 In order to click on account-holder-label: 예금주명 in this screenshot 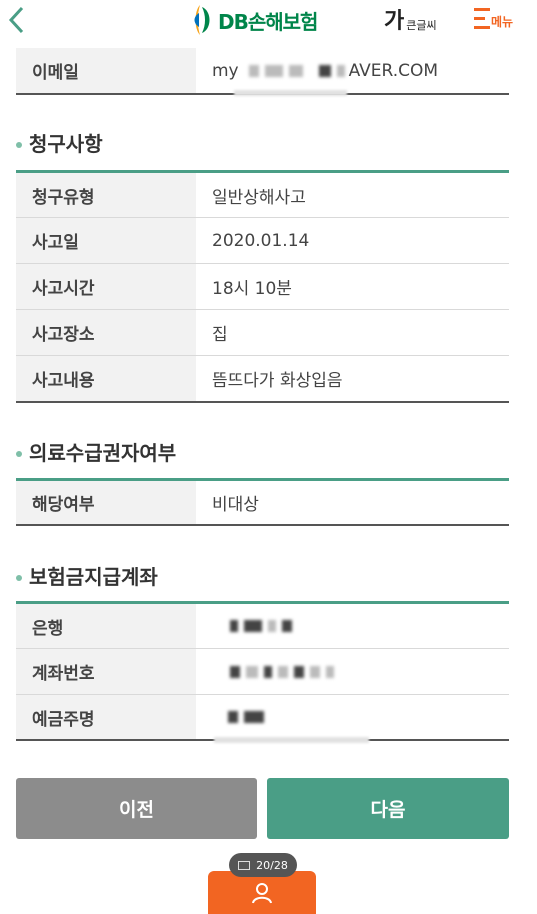, I will do `click(106, 717)`.